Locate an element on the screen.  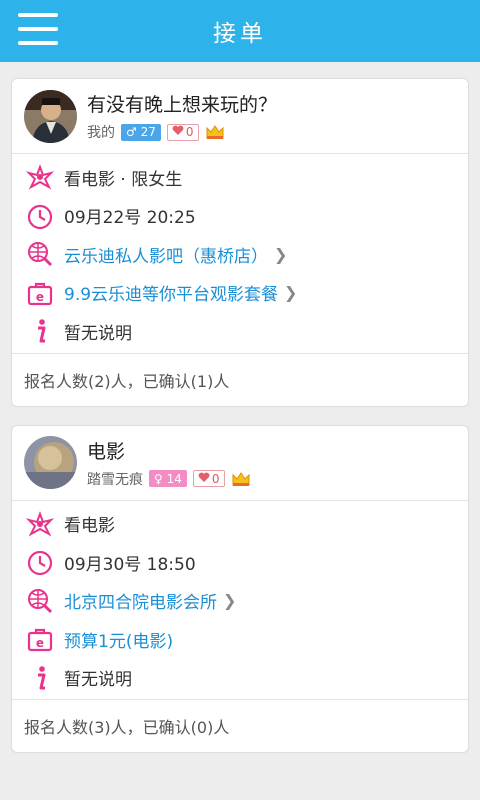
card-header: 有没有晚上想来玩的？ 我的 ♂ 27 0 is located at coordinates (240, 116).